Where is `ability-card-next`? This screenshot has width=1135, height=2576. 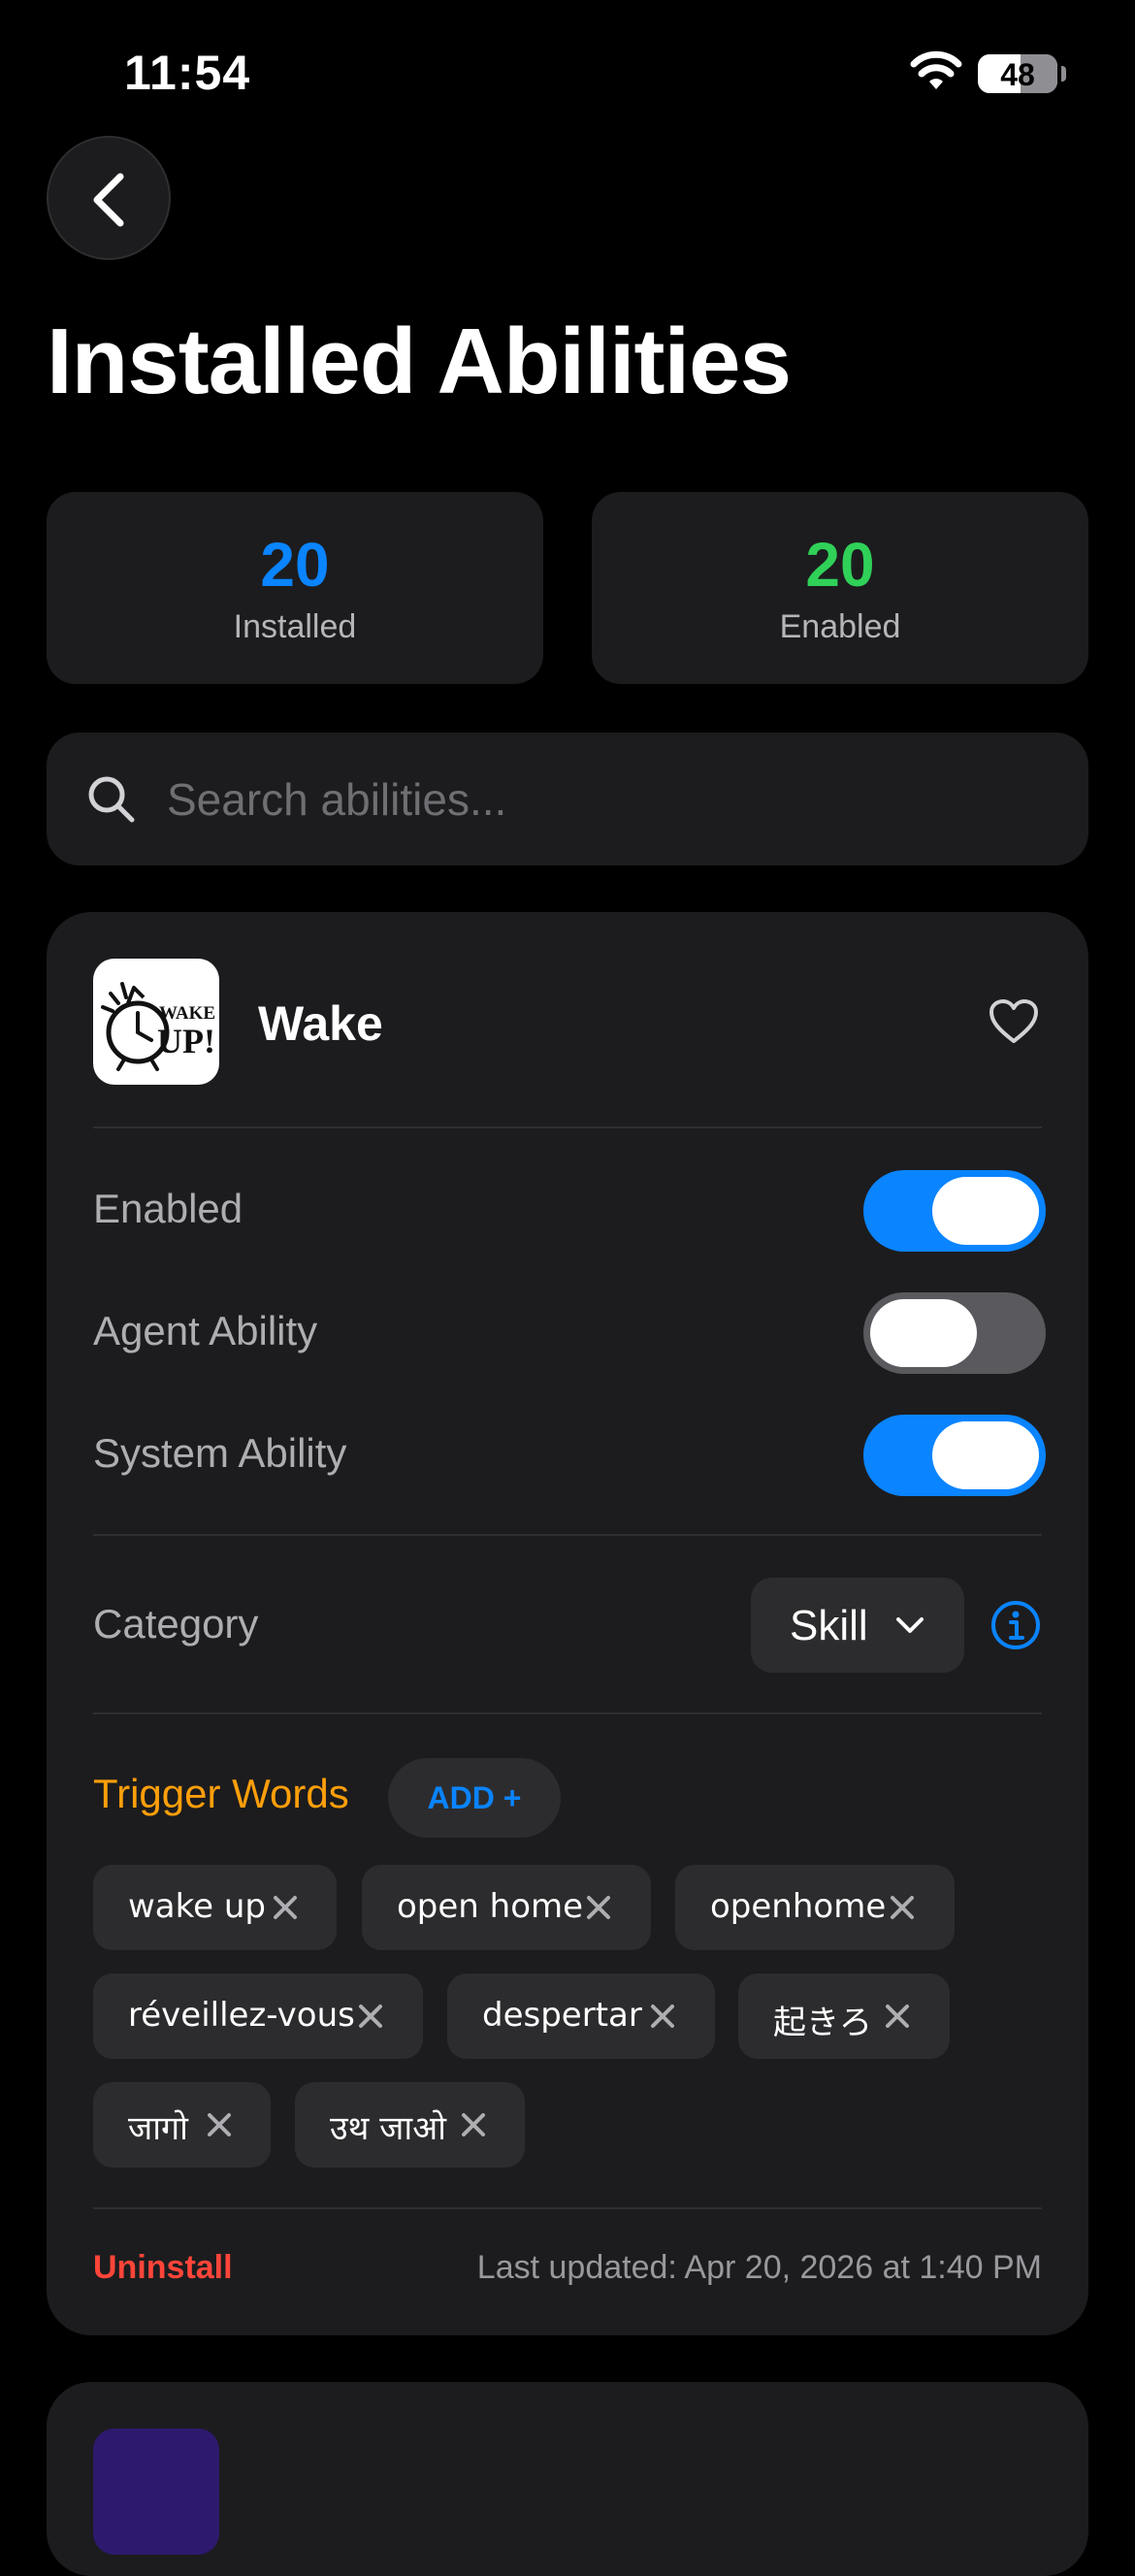
ability-card-next is located at coordinates (567, 2479).